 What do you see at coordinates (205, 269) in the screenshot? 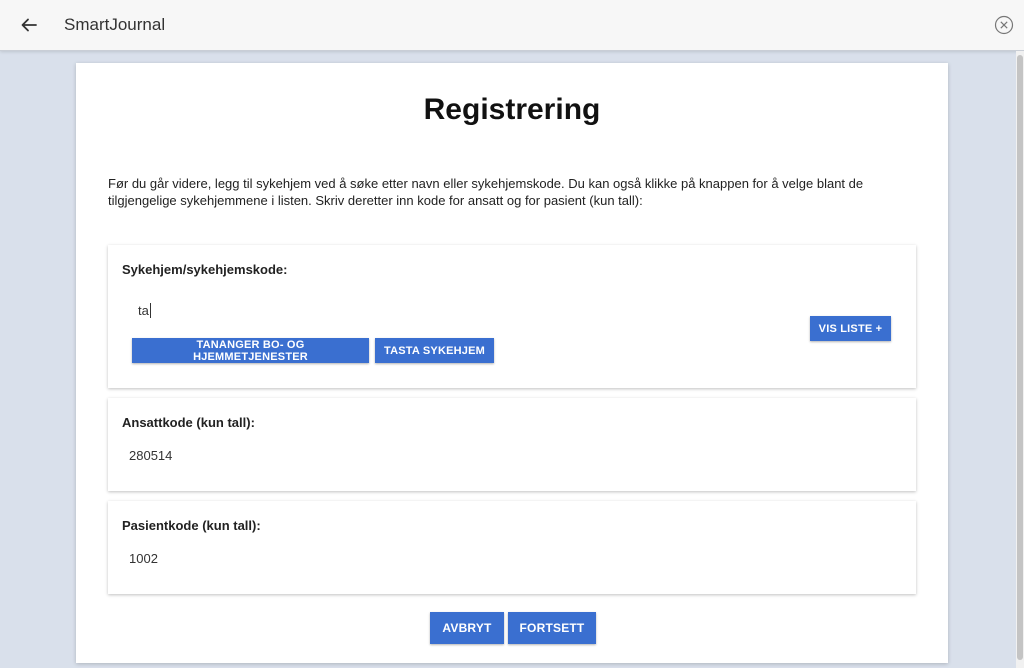
I see `nursing-home-label: Sykehjem/sykehjemskode:` at bounding box center [205, 269].